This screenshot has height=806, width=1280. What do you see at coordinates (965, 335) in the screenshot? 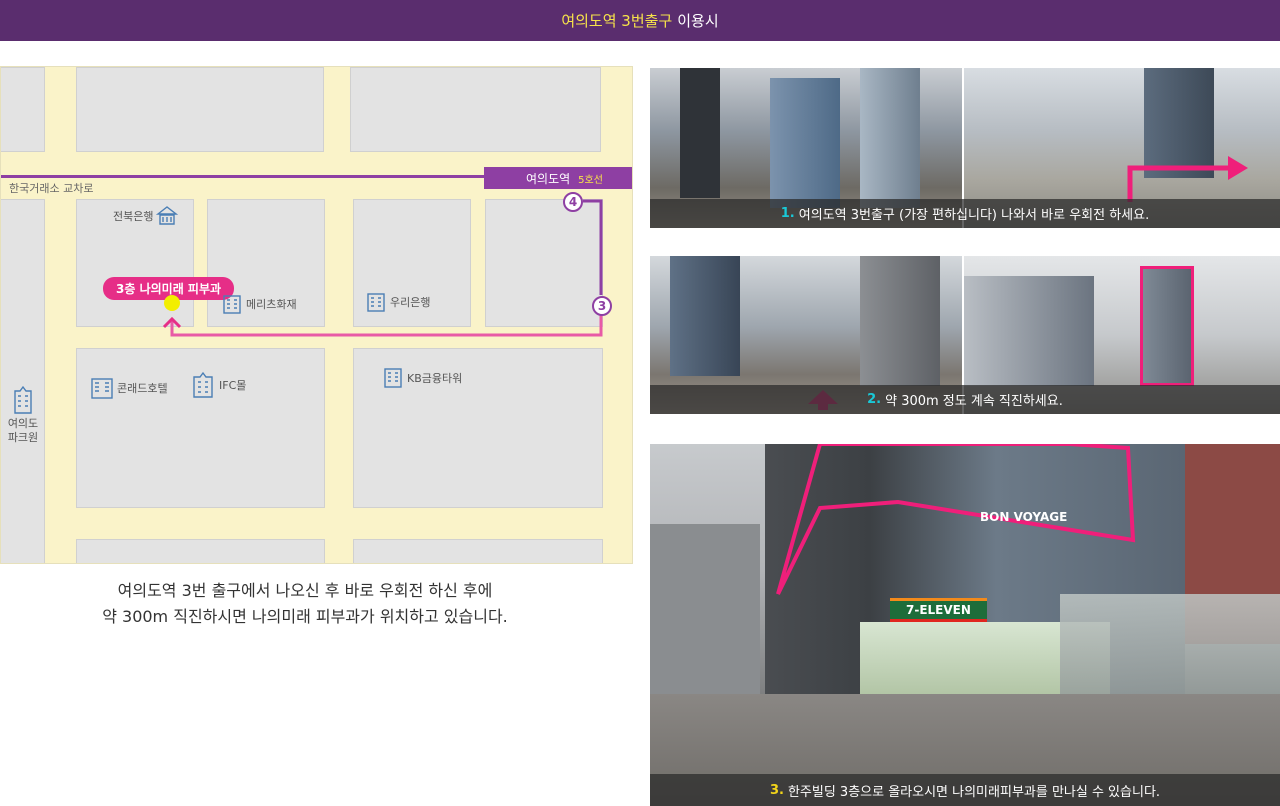
I see `step-2-photo: 2. 약 300m 정도 계속 직진하세요.` at bounding box center [965, 335].